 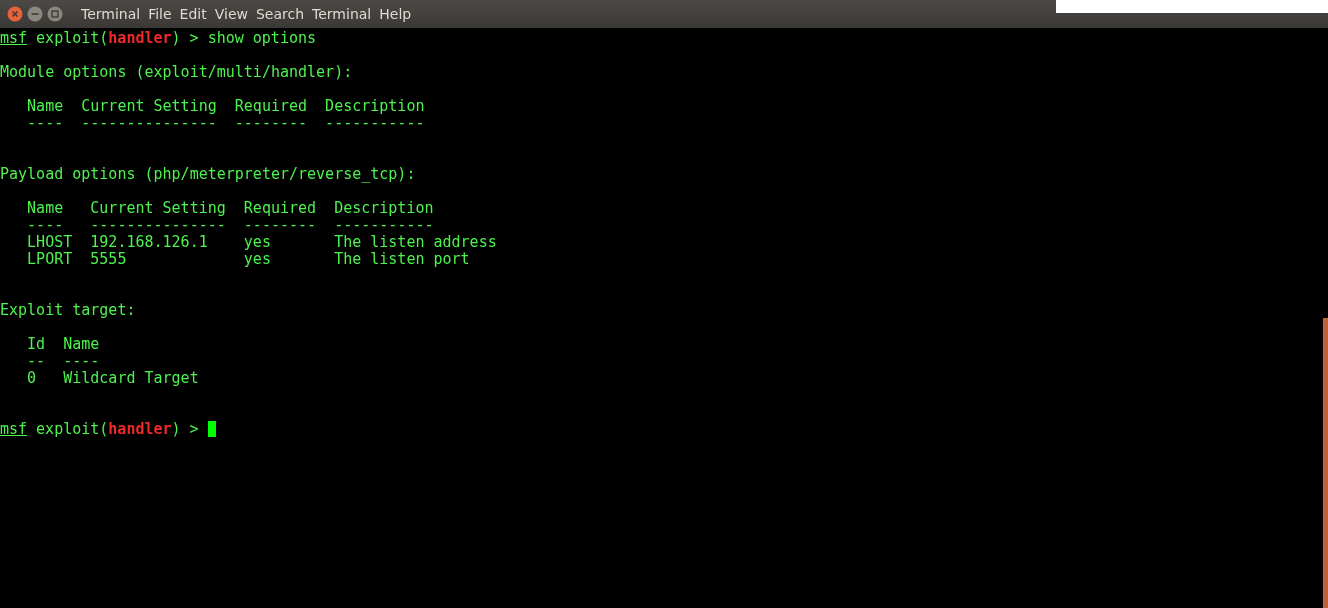 What do you see at coordinates (35, 14) in the screenshot?
I see `minimize-icon` at bounding box center [35, 14].